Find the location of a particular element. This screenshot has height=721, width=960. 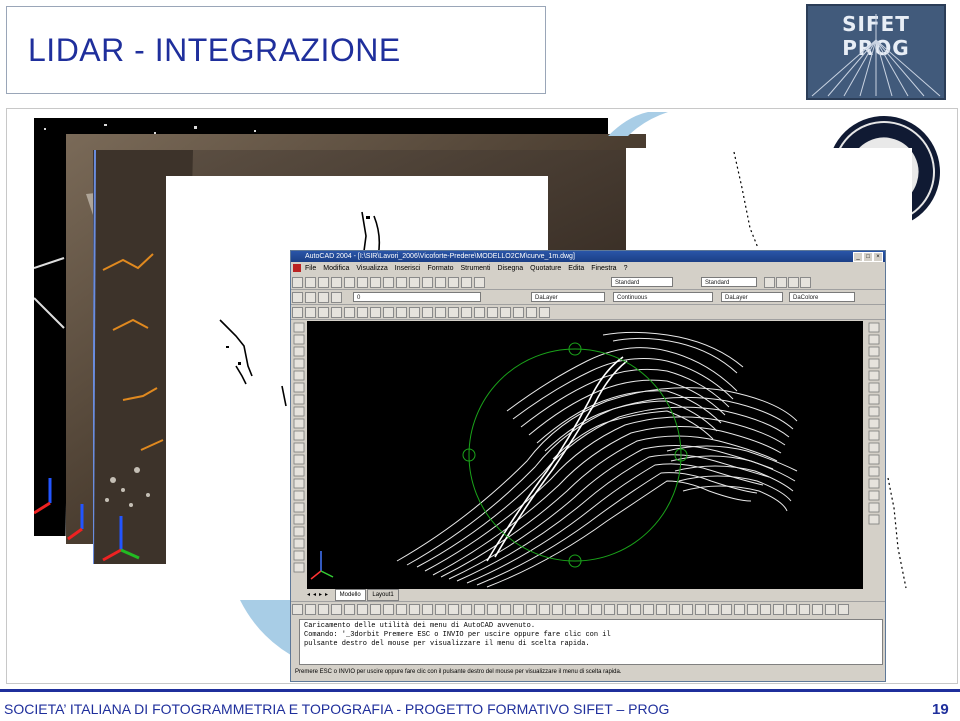

ucs-icon is located at coordinates (479, 312).